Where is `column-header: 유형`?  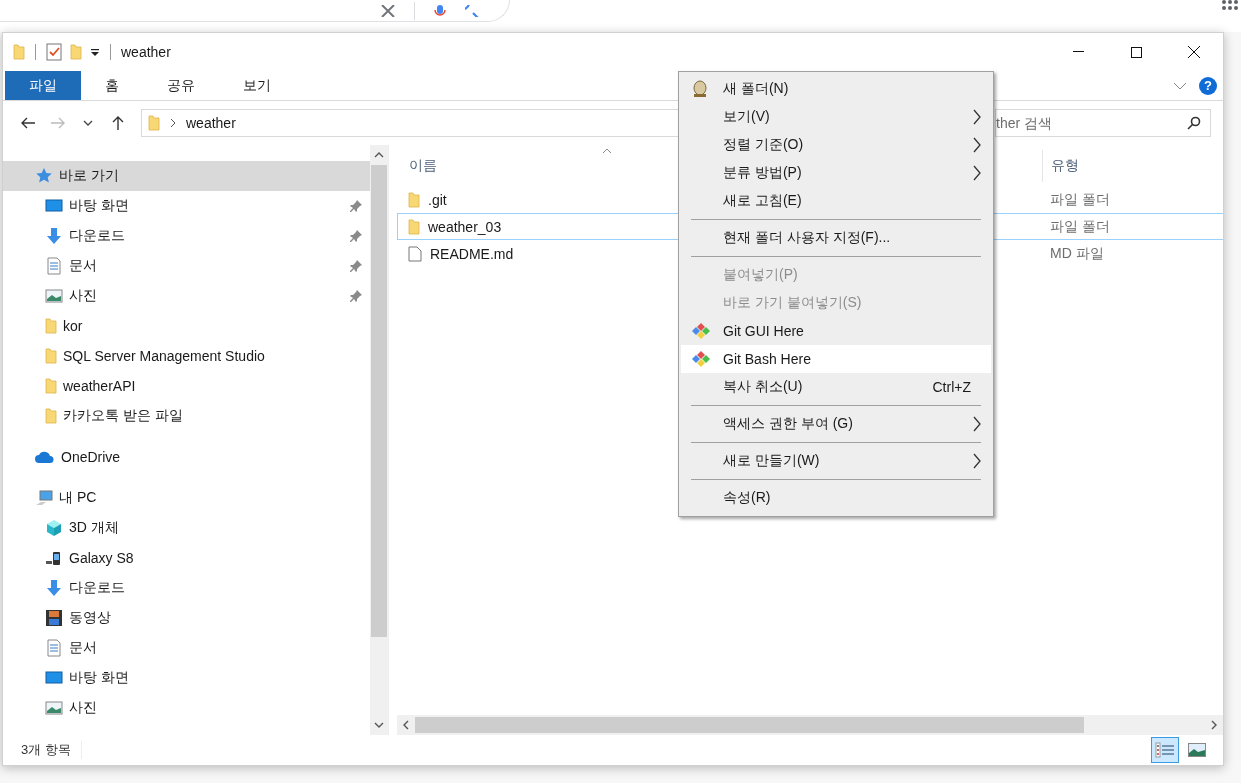 column-header: 유형 is located at coordinates (1065, 165).